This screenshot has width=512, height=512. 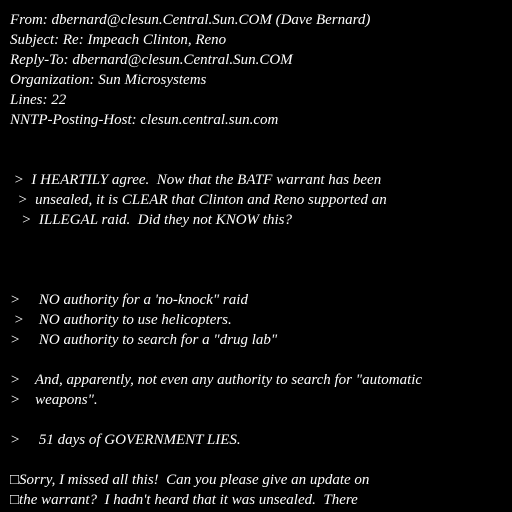 What do you see at coordinates (54, 400) in the screenshot?
I see `quoted-line: > weapons".` at bounding box center [54, 400].